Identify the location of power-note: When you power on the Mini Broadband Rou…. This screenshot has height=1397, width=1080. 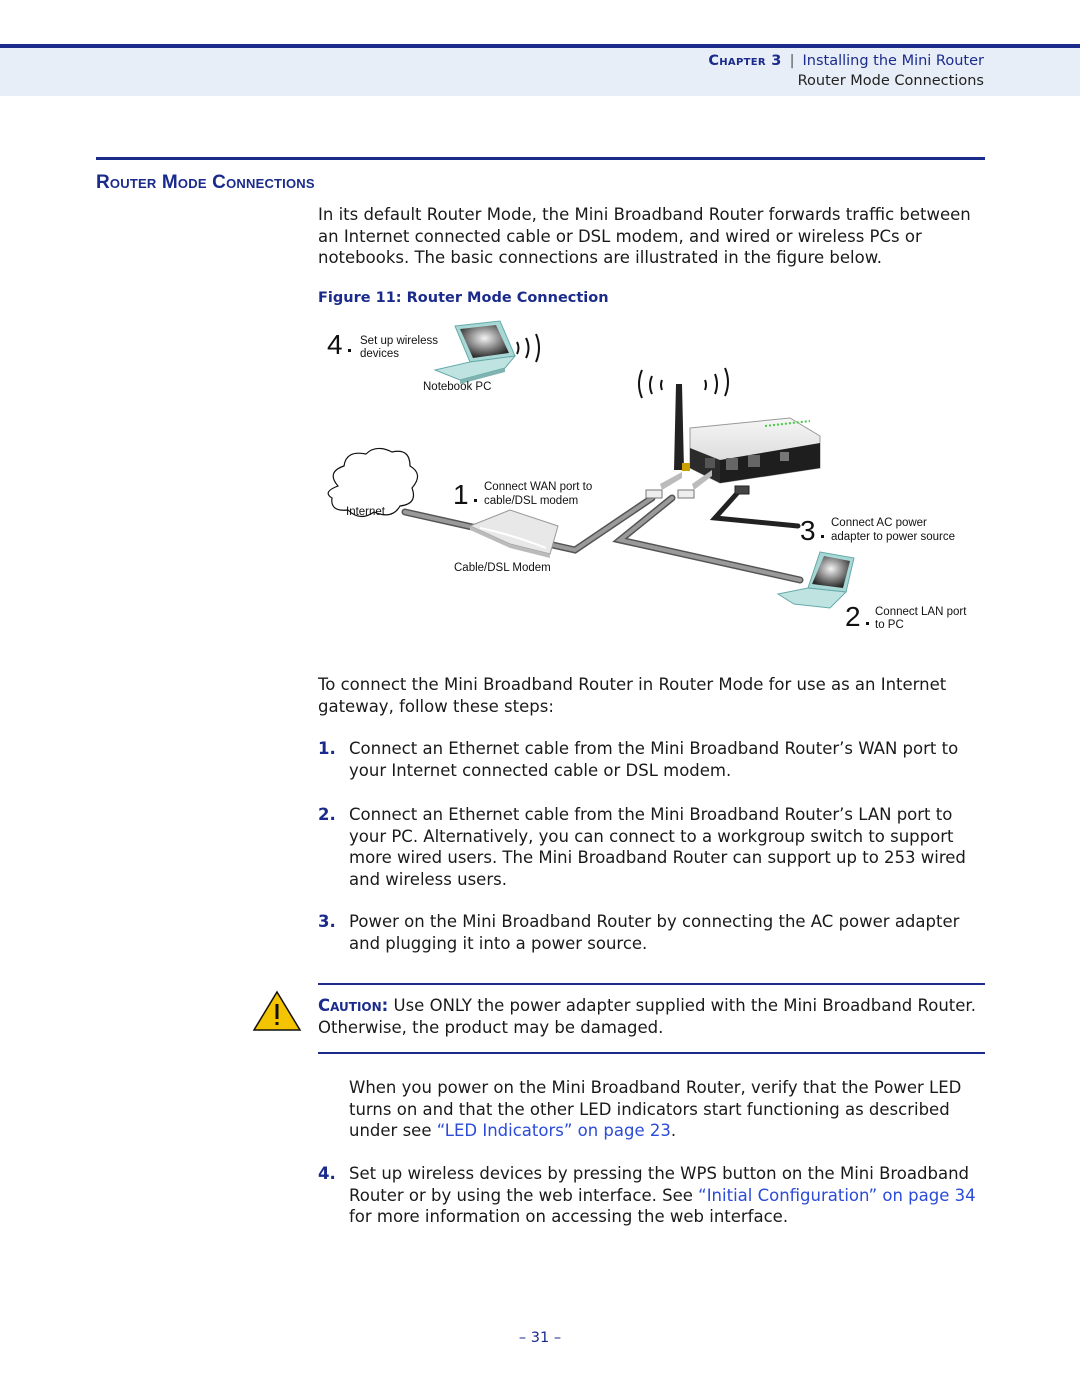
(669, 1109).